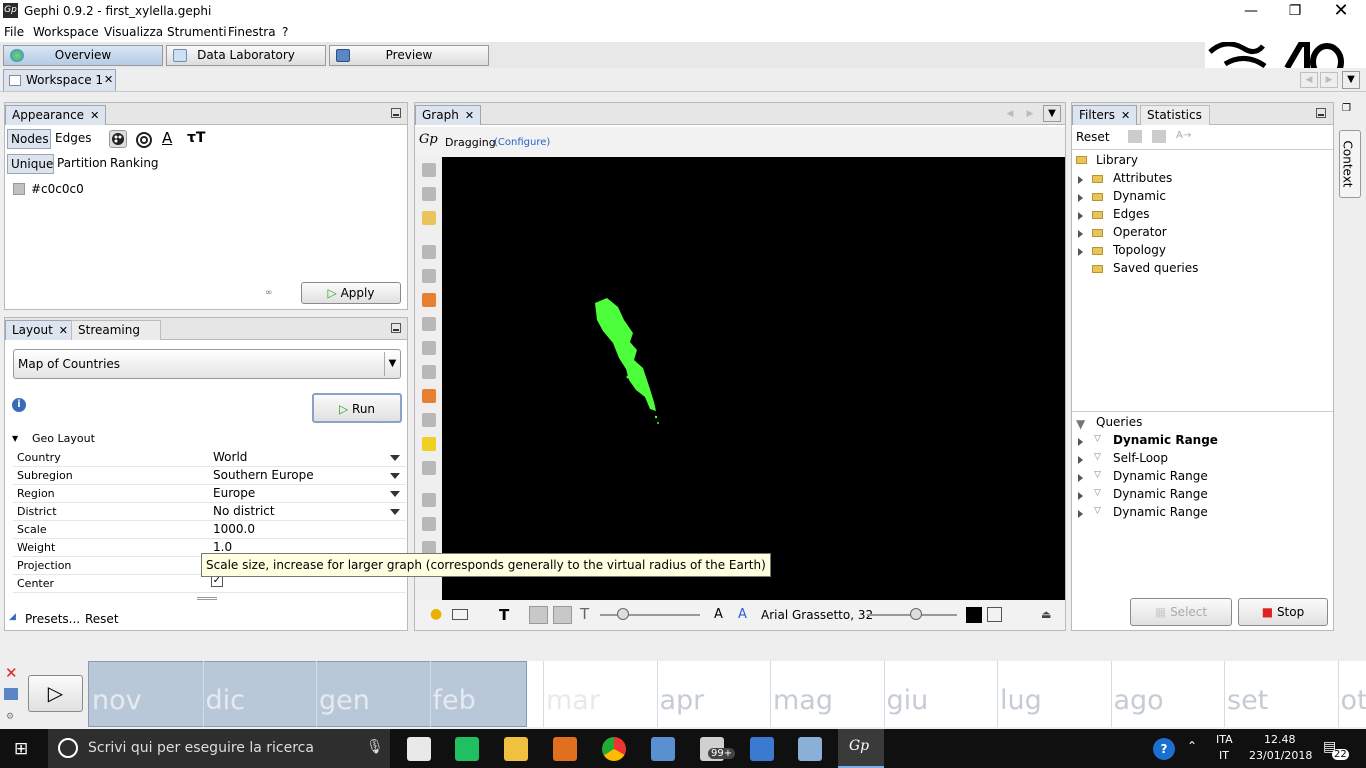  Describe the element at coordinates (83, 55) in the screenshot. I see `overview-button: Overview` at that location.